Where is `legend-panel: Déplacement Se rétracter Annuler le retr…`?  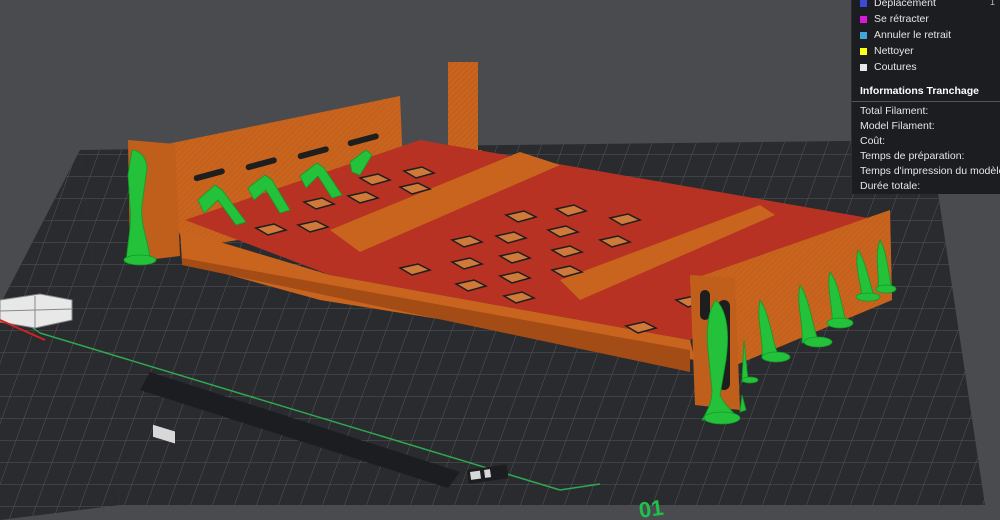
legend-panel: Déplacement Se rétracter Annuler le retr… is located at coordinates (925, 97).